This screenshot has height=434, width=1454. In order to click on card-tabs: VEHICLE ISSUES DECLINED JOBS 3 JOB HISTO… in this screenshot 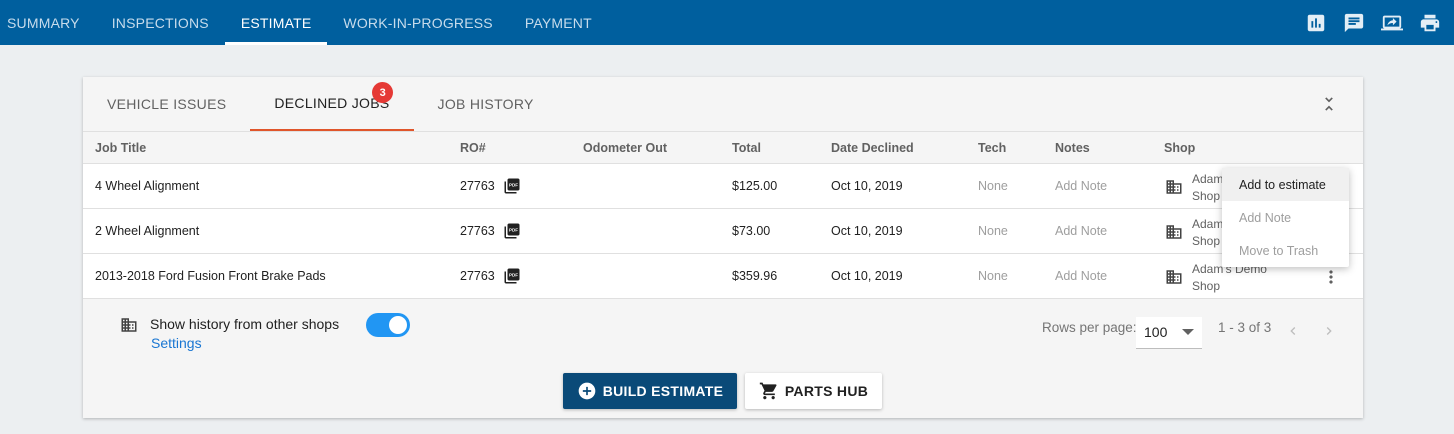, I will do `click(320, 104)`.